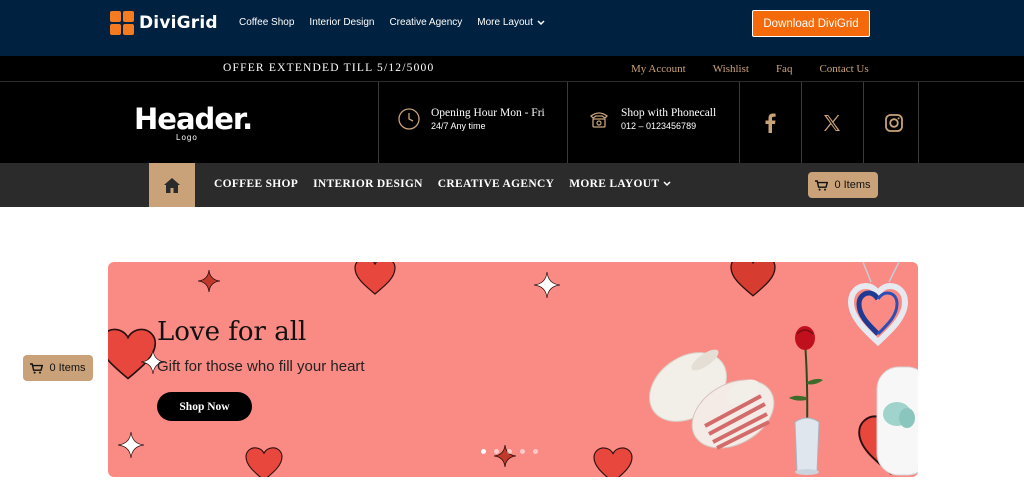  I want to click on instagram-link, so click(894, 122).